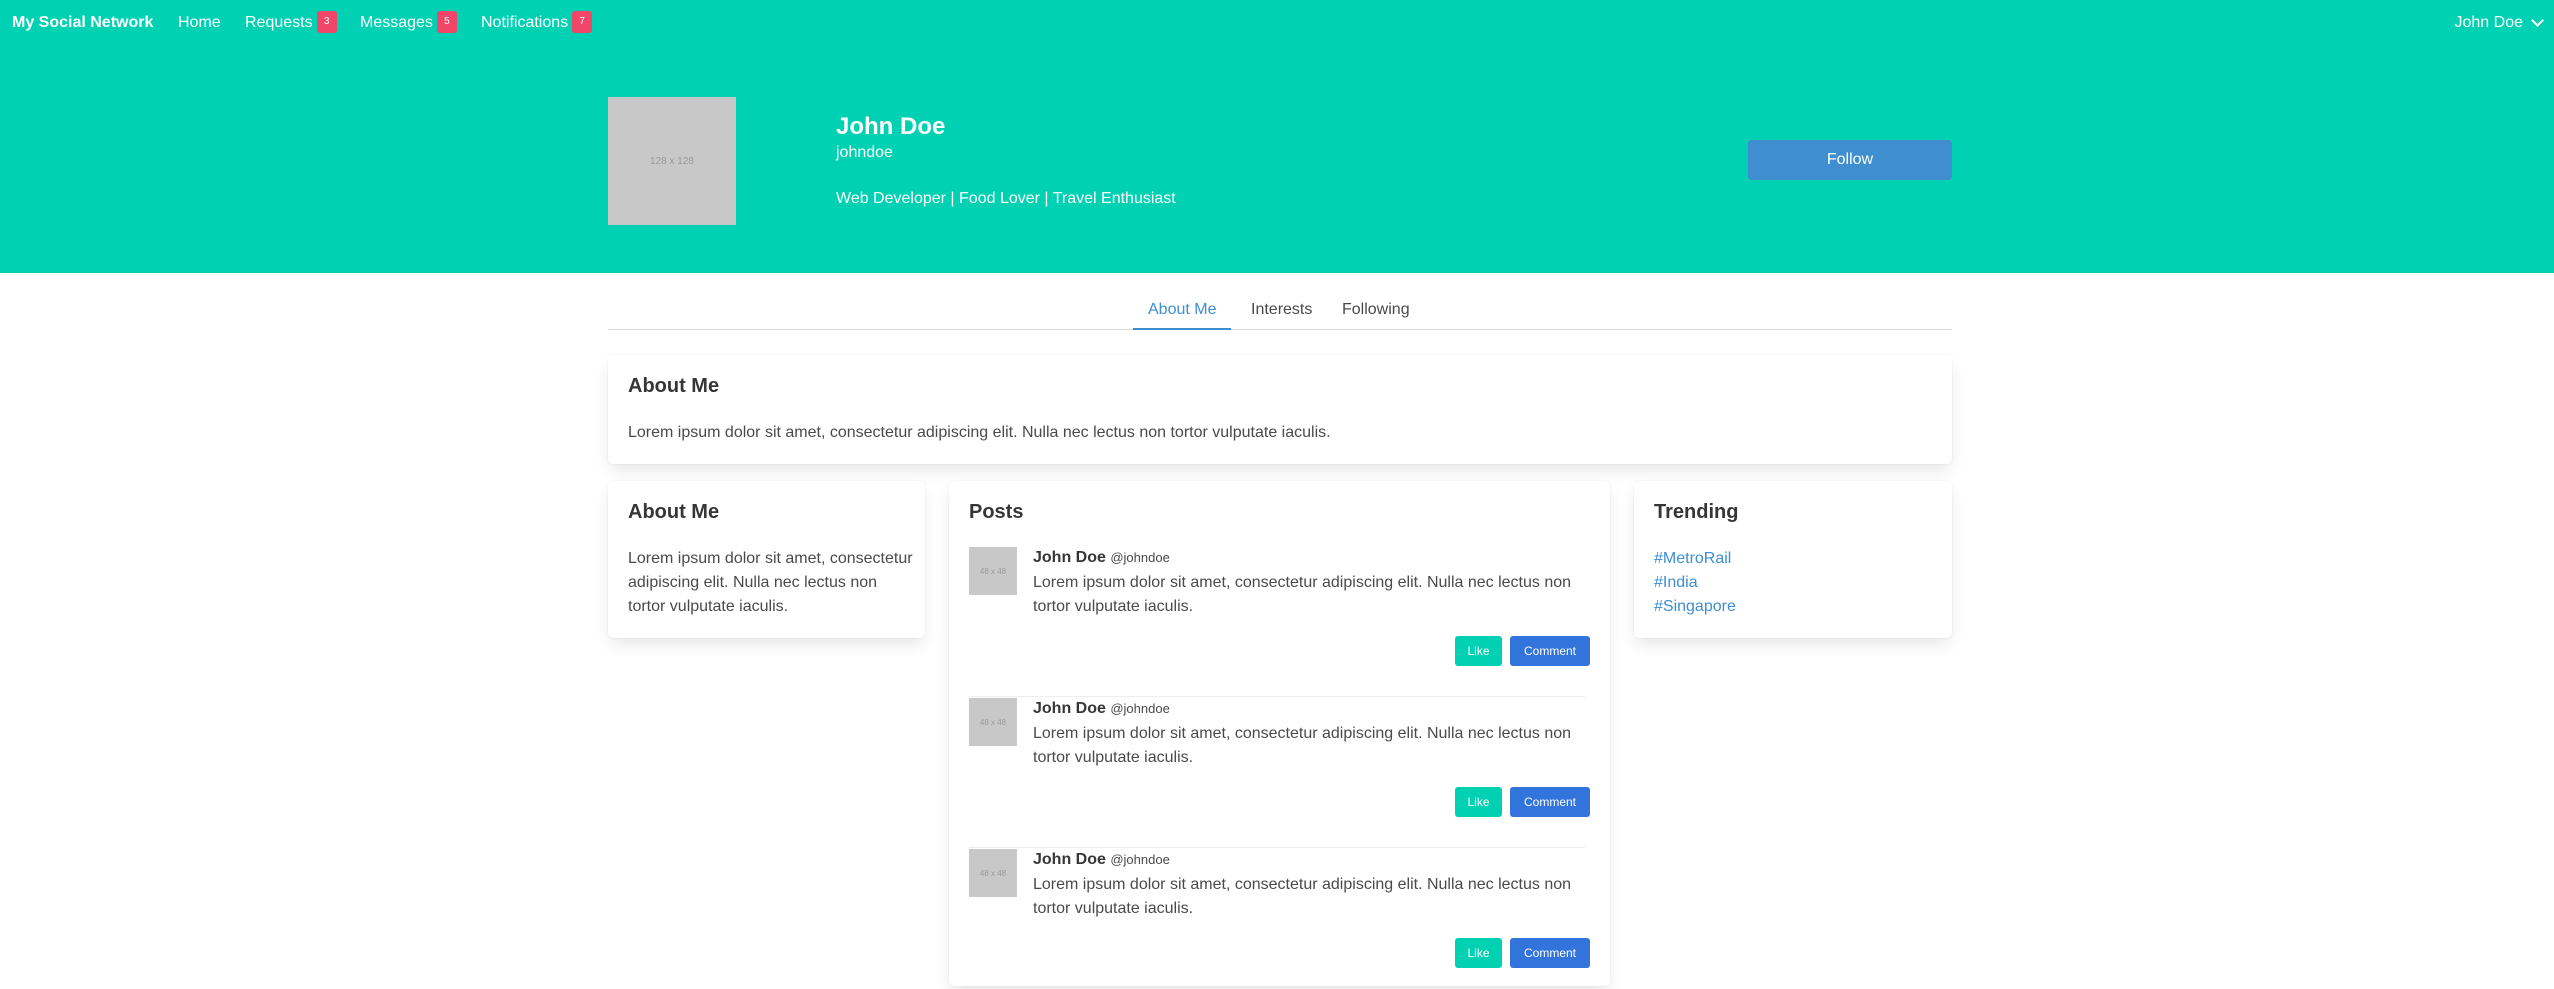  Describe the element at coordinates (525, 22) in the screenshot. I see `nav-item-label: Notifications` at that location.